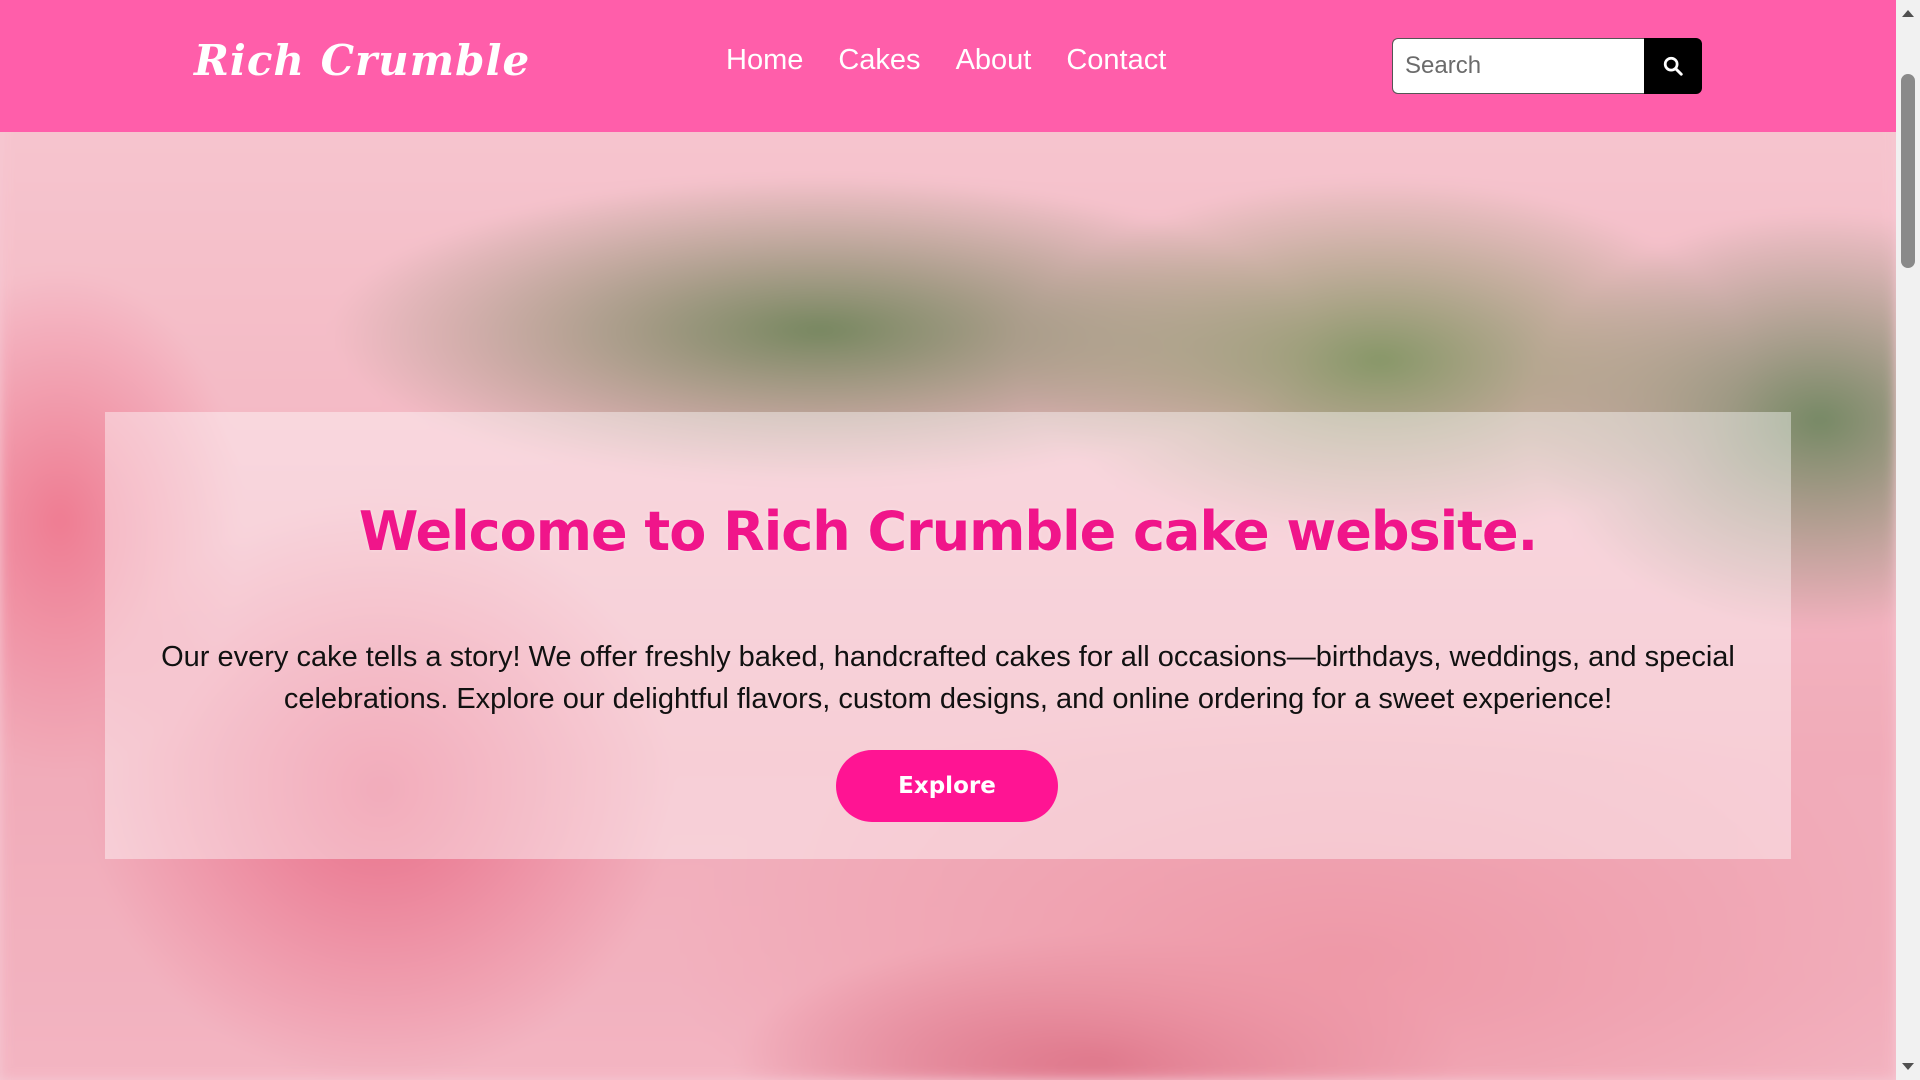  I want to click on navbar: Rich Crumble Home Cakes About Contact, so click(948, 66).